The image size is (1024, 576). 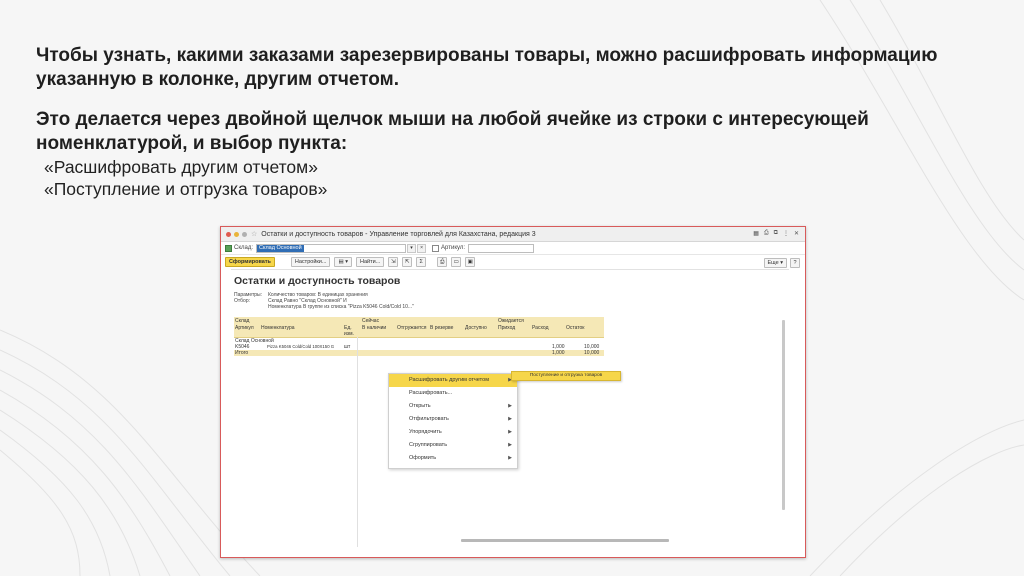 What do you see at coordinates (244, 328) in the screenshot?
I see `header-article: Артикул` at bounding box center [244, 328].